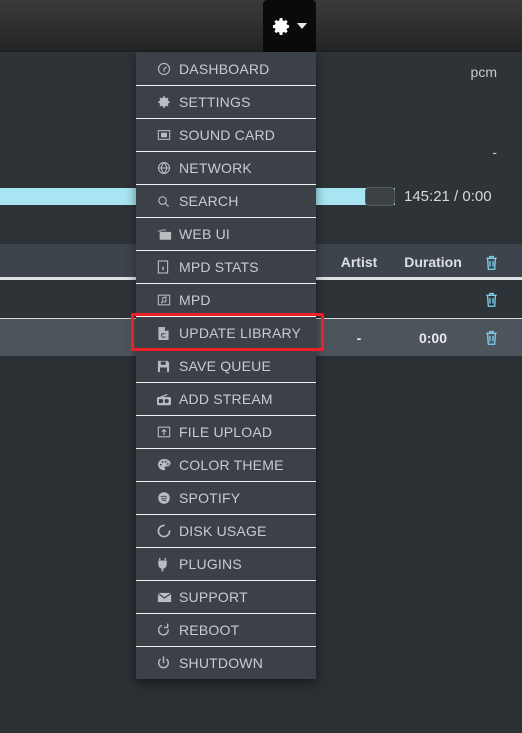  What do you see at coordinates (168, 234) in the screenshot?
I see `images-icon` at bounding box center [168, 234].